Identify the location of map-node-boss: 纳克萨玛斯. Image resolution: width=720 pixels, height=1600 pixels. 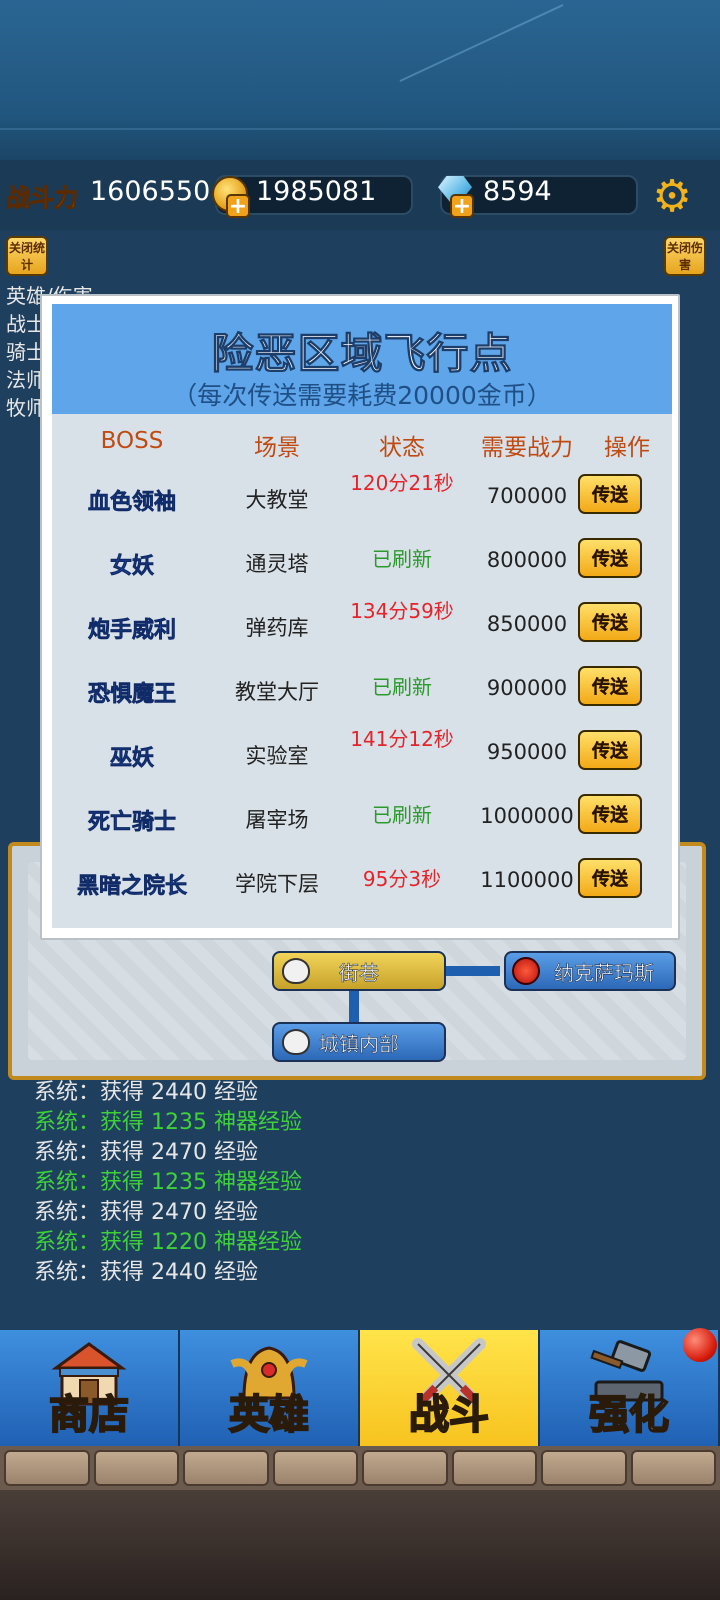
(590, 971).